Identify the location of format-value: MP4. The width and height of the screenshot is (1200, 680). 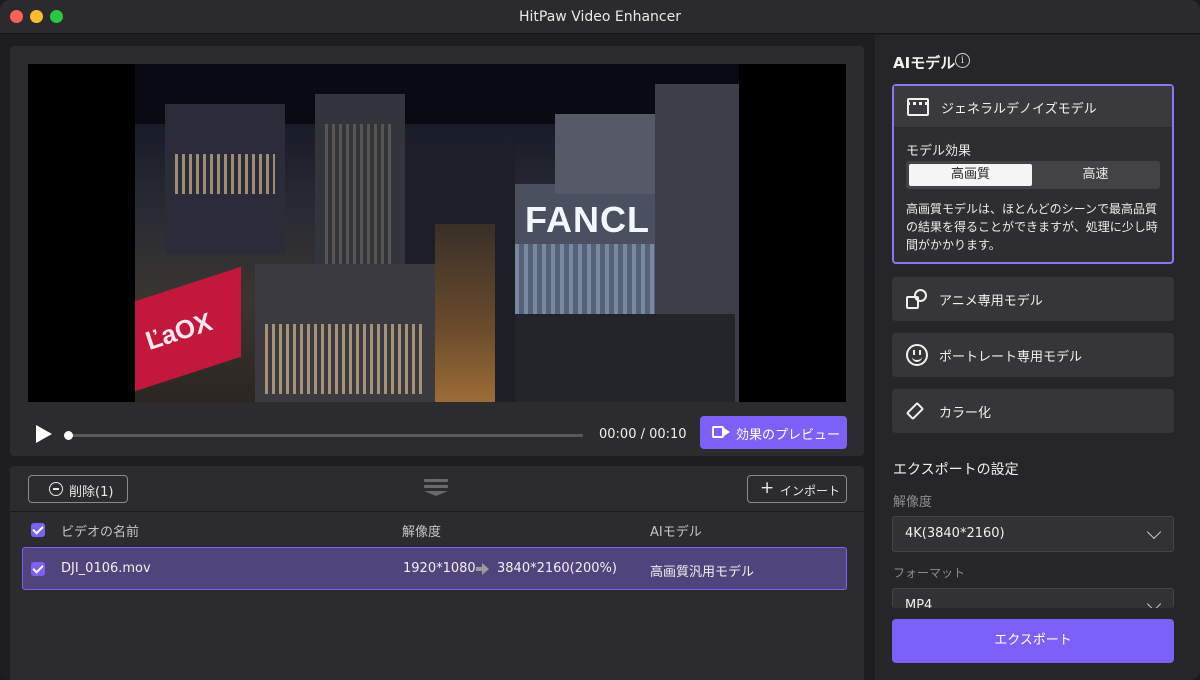
(919, 603).